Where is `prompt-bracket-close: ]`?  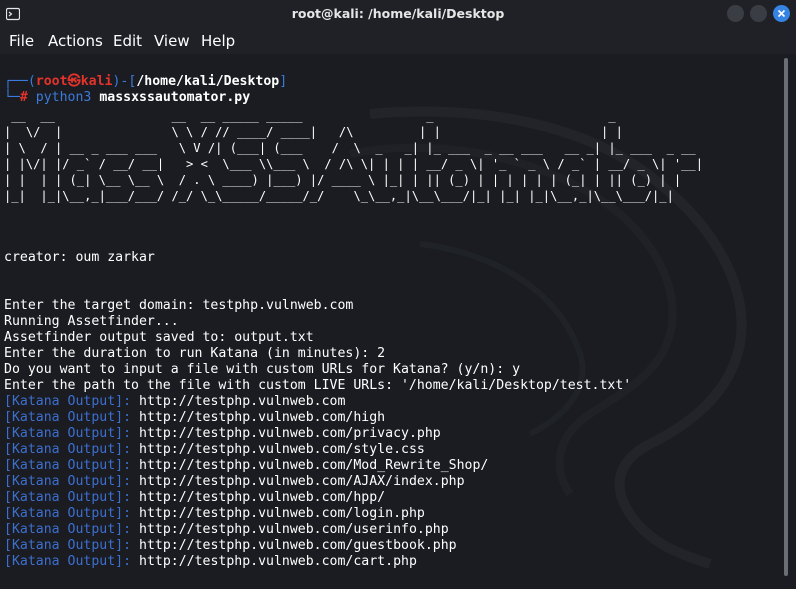
prompt-bracket-close: ] is located at coordinates (283, 81).